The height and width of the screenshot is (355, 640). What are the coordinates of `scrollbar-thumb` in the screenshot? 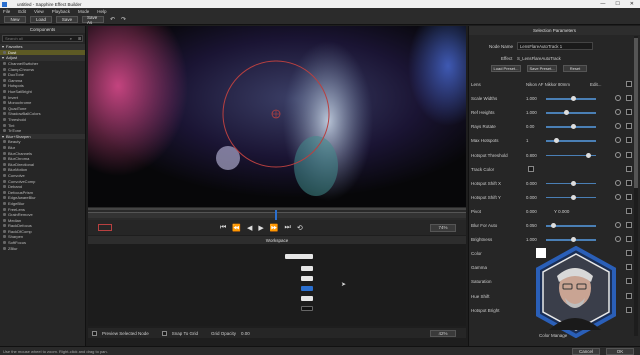 It's located at (636, 113).